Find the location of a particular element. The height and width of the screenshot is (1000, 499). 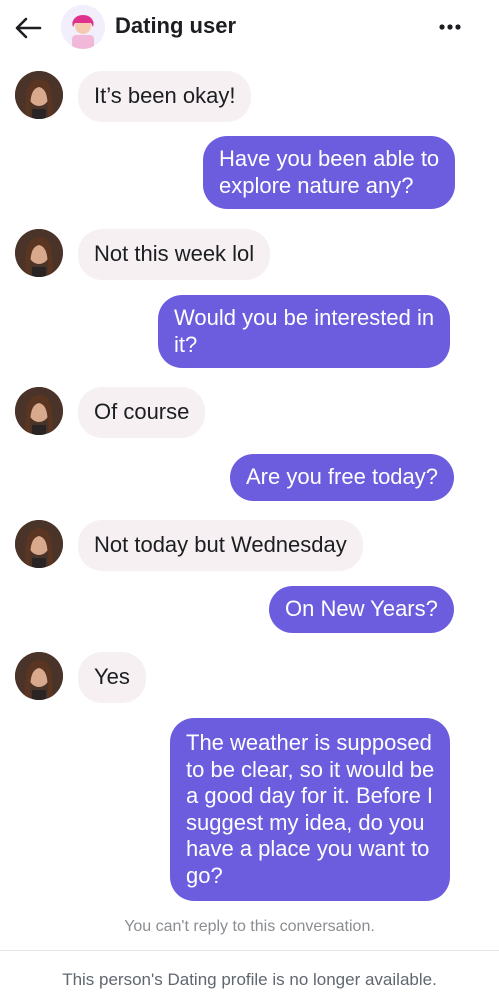

chat-title: Dating user is located at coordinates (176, 25).